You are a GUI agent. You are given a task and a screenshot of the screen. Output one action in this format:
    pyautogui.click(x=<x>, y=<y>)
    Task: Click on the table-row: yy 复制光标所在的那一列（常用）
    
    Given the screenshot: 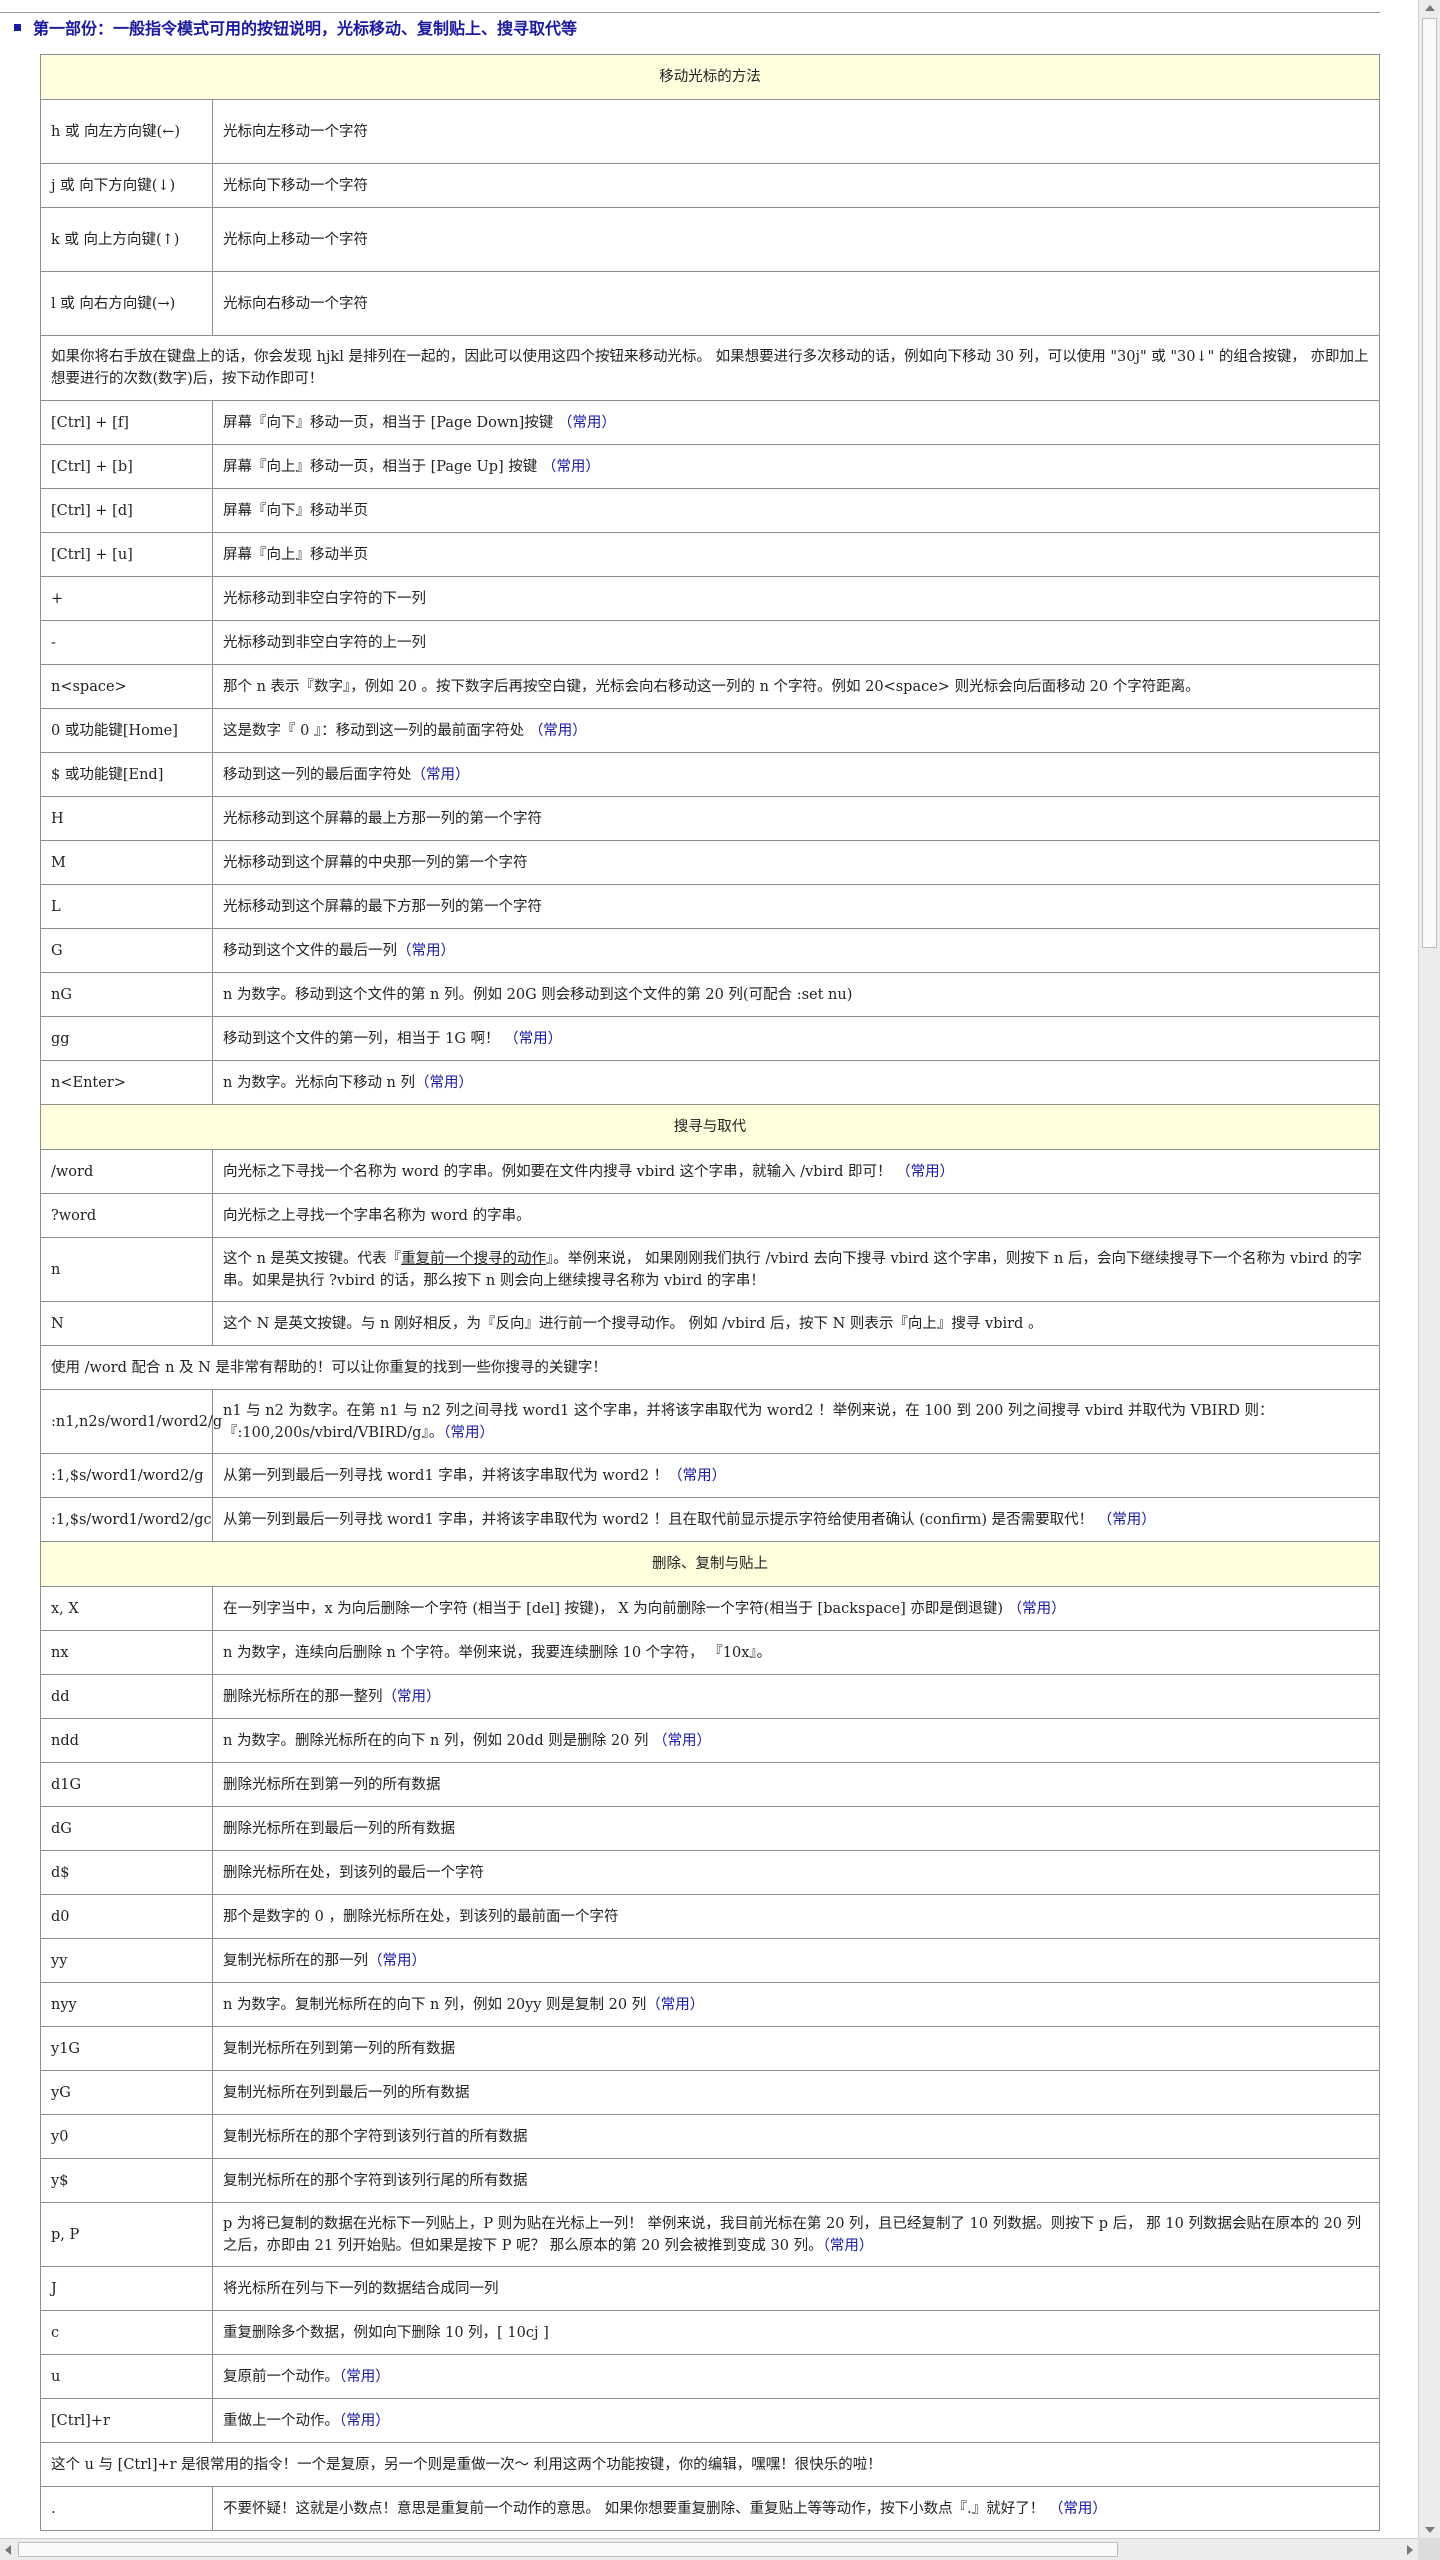 What is the action you would take?
    pyautogui.click(x=710, y=1960)
    